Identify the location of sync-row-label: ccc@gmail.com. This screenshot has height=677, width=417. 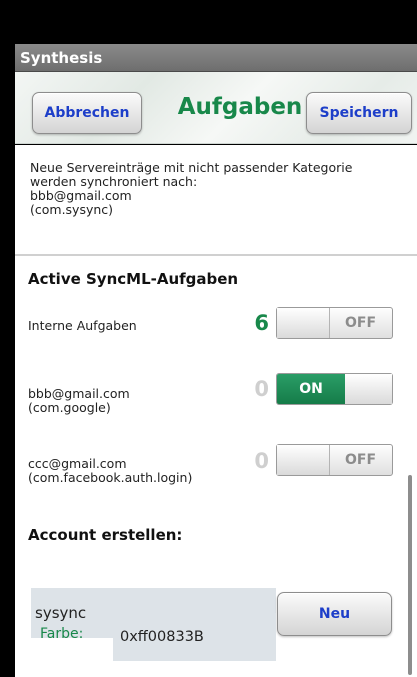
(77, 463).